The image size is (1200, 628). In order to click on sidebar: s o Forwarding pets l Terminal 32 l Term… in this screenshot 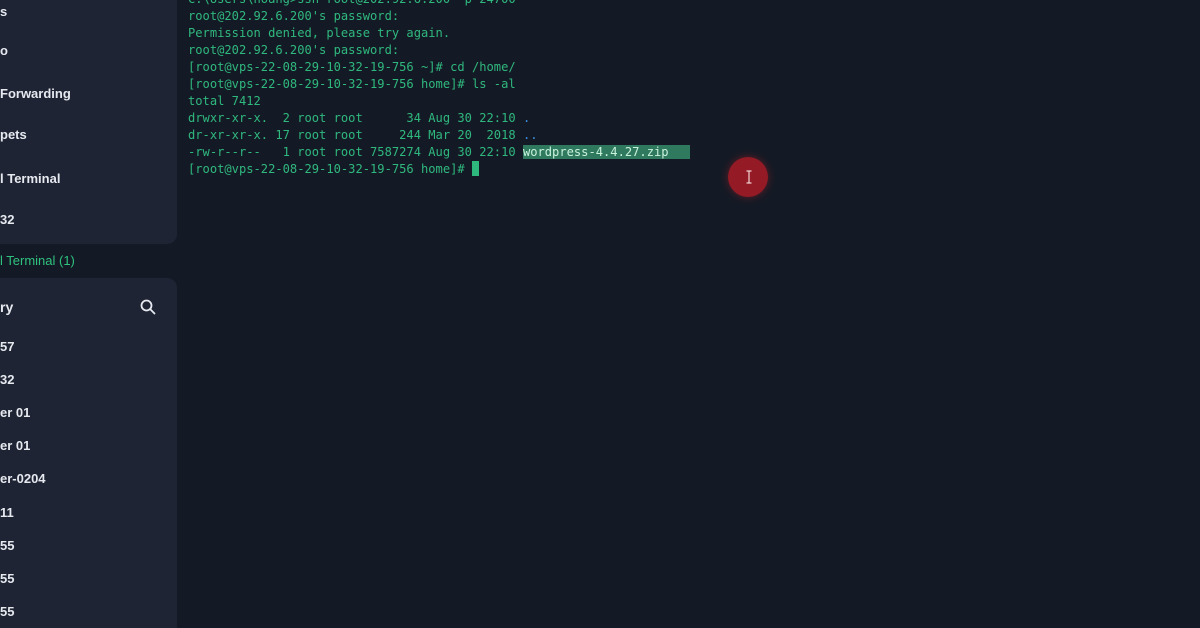, I will do `click(89, 314)`.